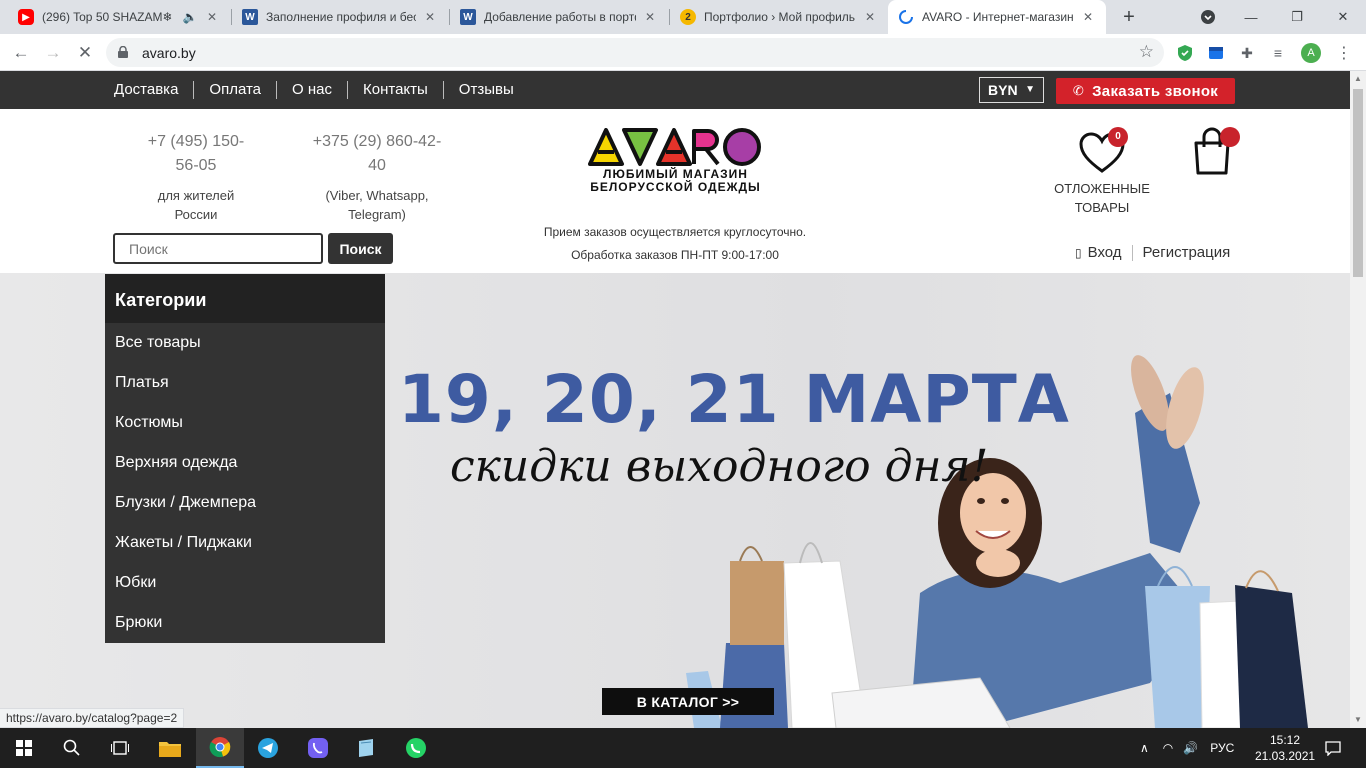  I want to click on search-button: Поиск, so click(360, 248).